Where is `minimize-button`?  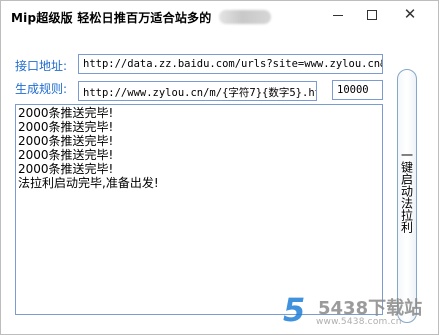 minimize-button is located at coordinates (338, 14).